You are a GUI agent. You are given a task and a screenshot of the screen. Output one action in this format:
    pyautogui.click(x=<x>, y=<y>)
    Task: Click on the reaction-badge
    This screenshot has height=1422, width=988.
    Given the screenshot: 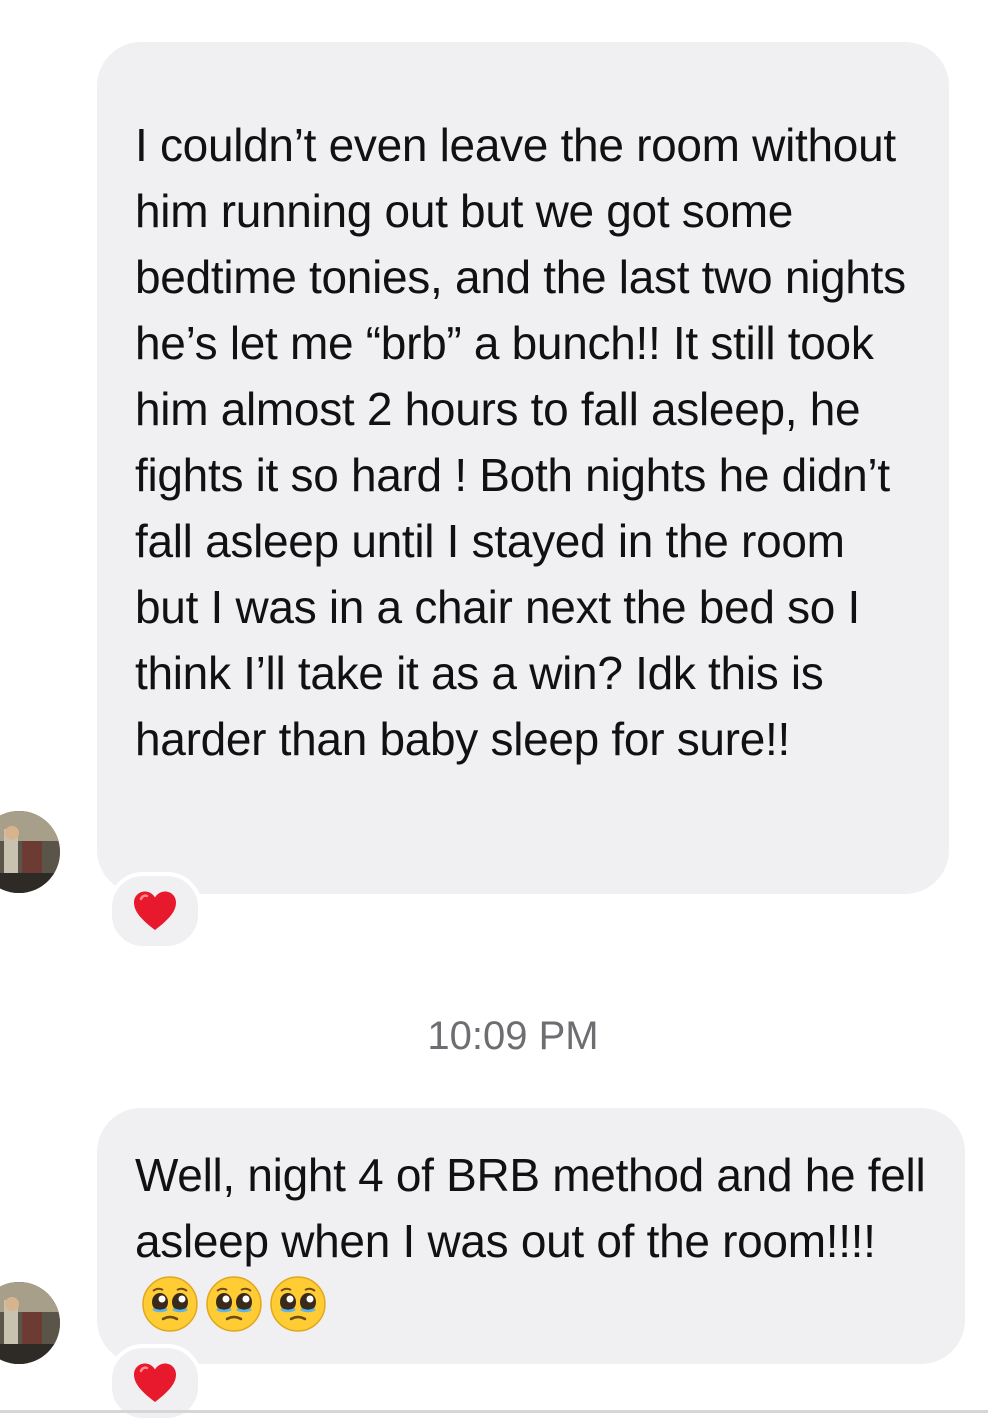 What is the action you would take?
    pyautogui.click(x=155, y=911)
    